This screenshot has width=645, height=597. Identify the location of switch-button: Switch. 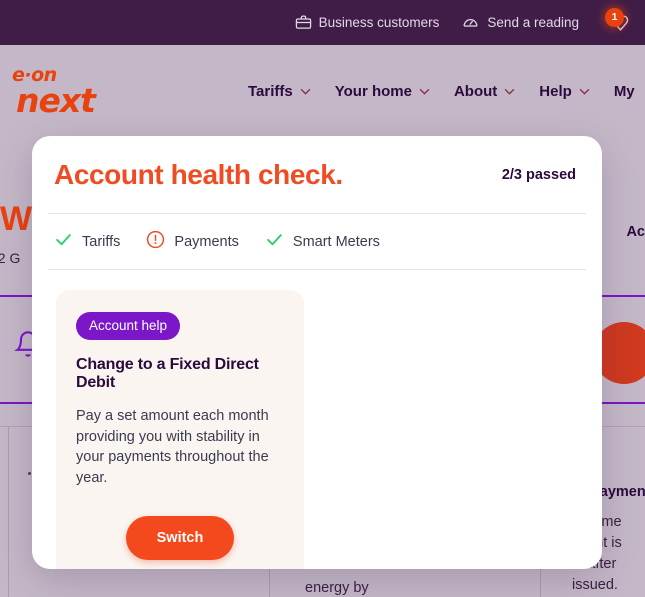
(180, 538).